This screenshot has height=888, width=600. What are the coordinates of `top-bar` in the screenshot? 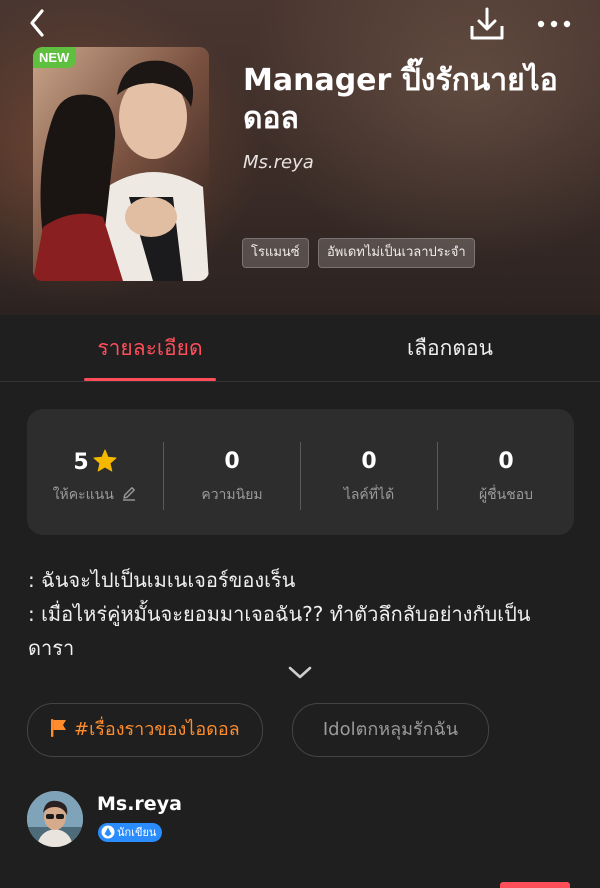 It's located at (300, 25).